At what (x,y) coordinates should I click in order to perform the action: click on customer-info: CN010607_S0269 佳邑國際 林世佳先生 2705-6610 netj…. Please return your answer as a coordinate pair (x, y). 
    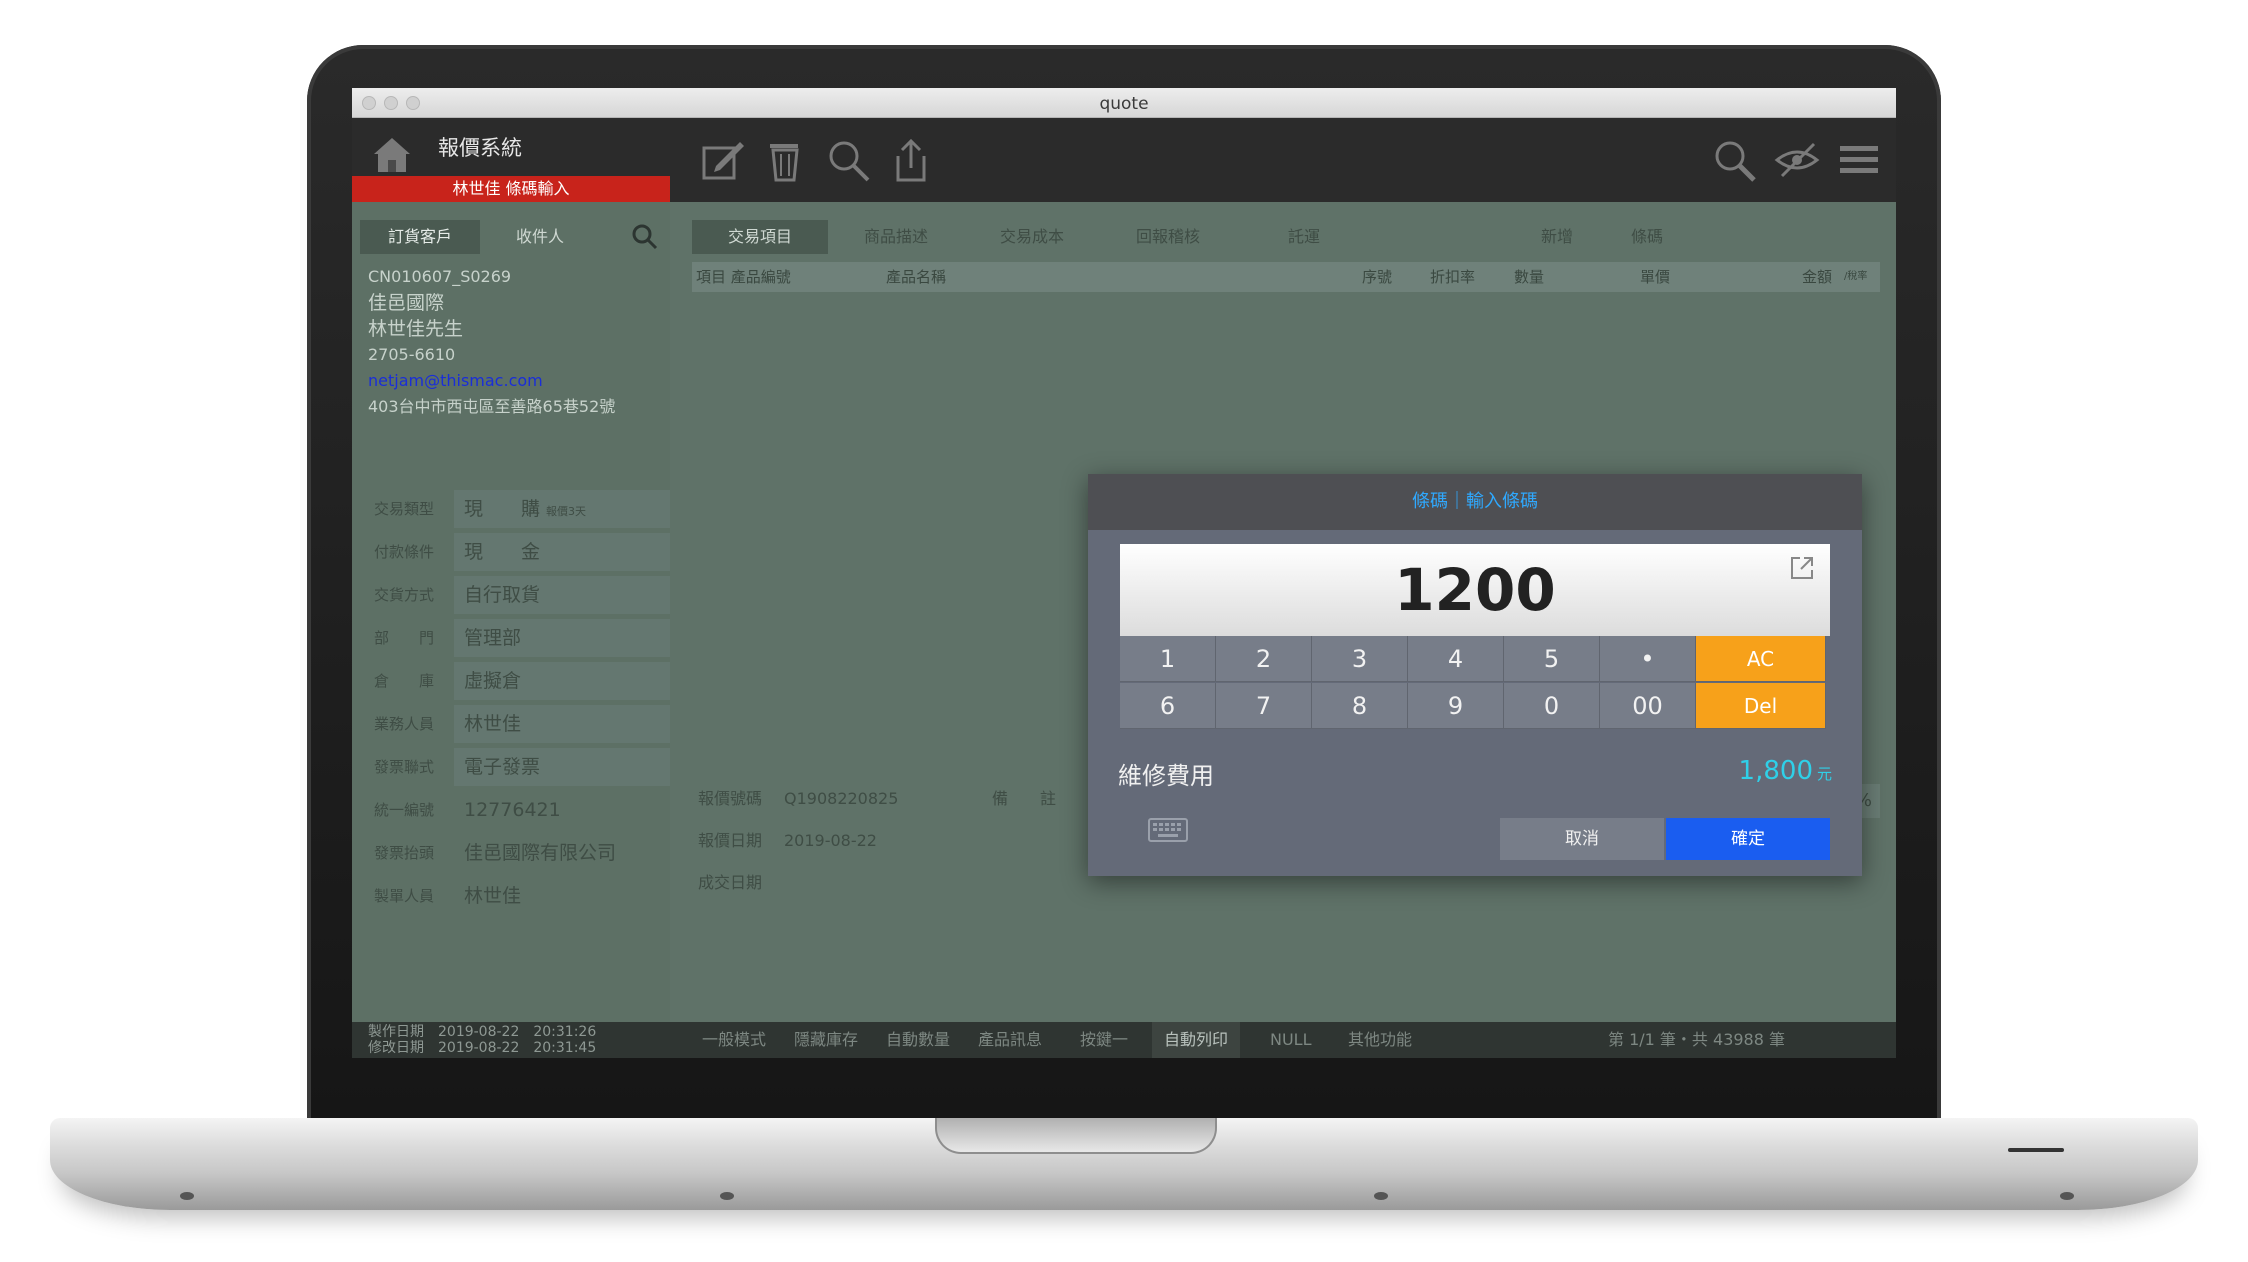
    Looking at the image, I should click on (491, 342).